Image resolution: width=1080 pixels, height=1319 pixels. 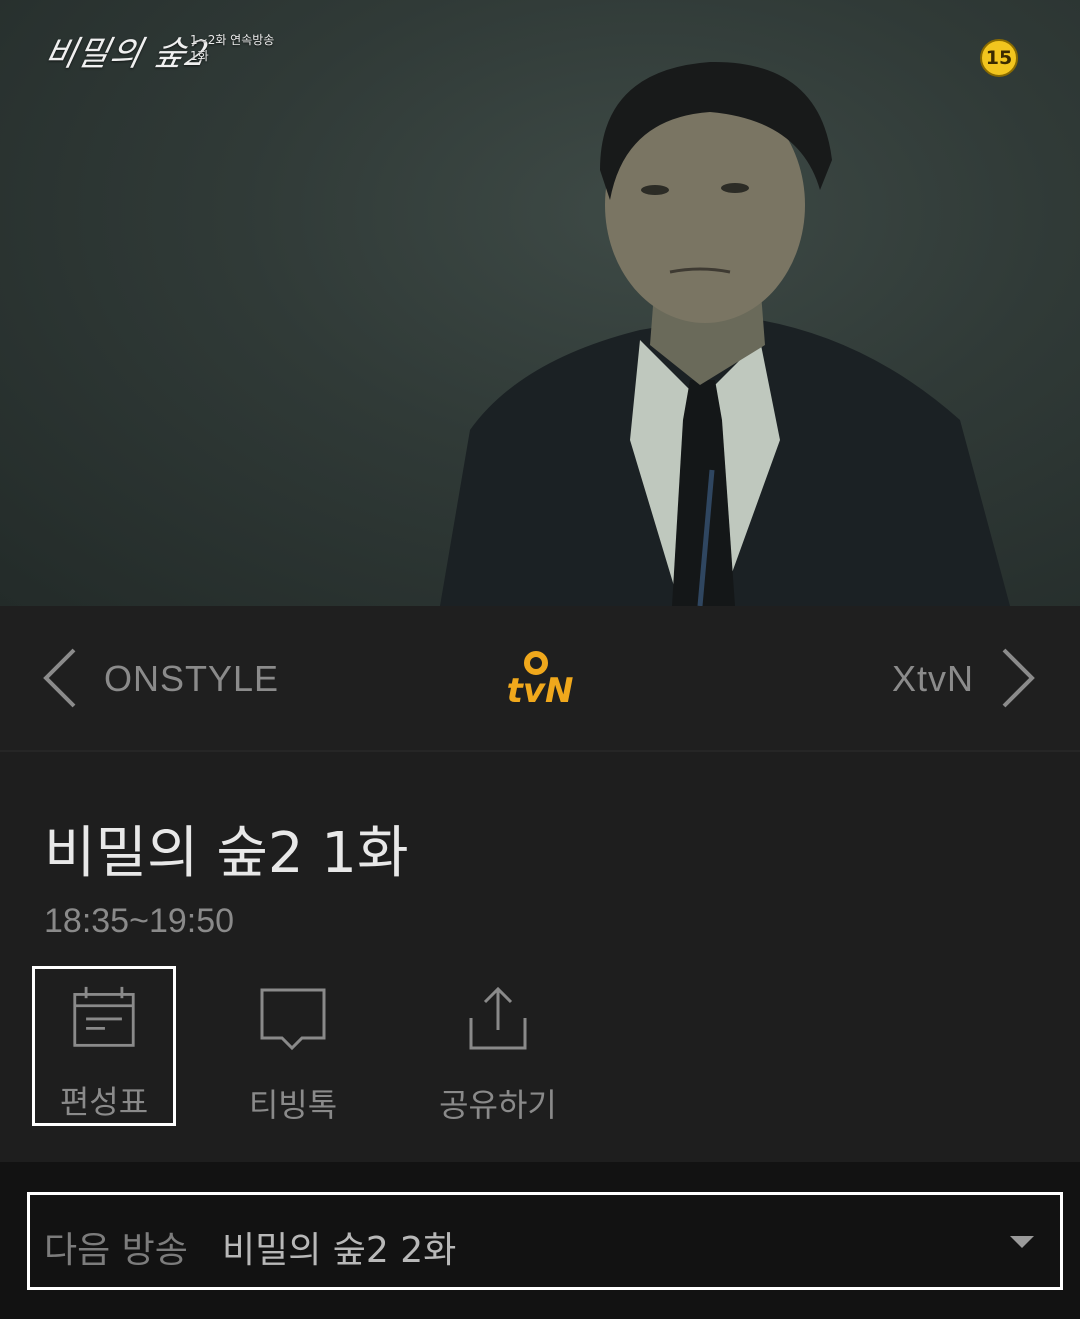 I want to click on tvn-channel-logo: tvN, so click(x=540, y=680).